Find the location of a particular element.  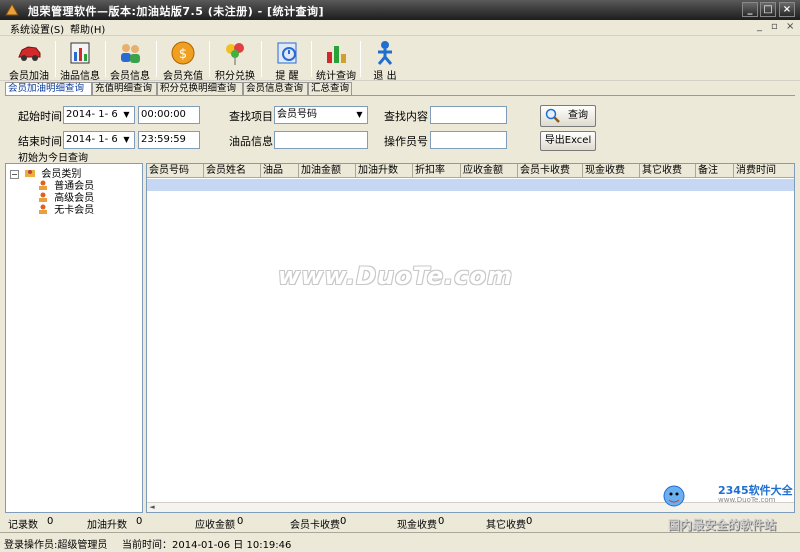

toolbar-points-exchange-button: 积分兑换 is located at coordinates (235, 59).